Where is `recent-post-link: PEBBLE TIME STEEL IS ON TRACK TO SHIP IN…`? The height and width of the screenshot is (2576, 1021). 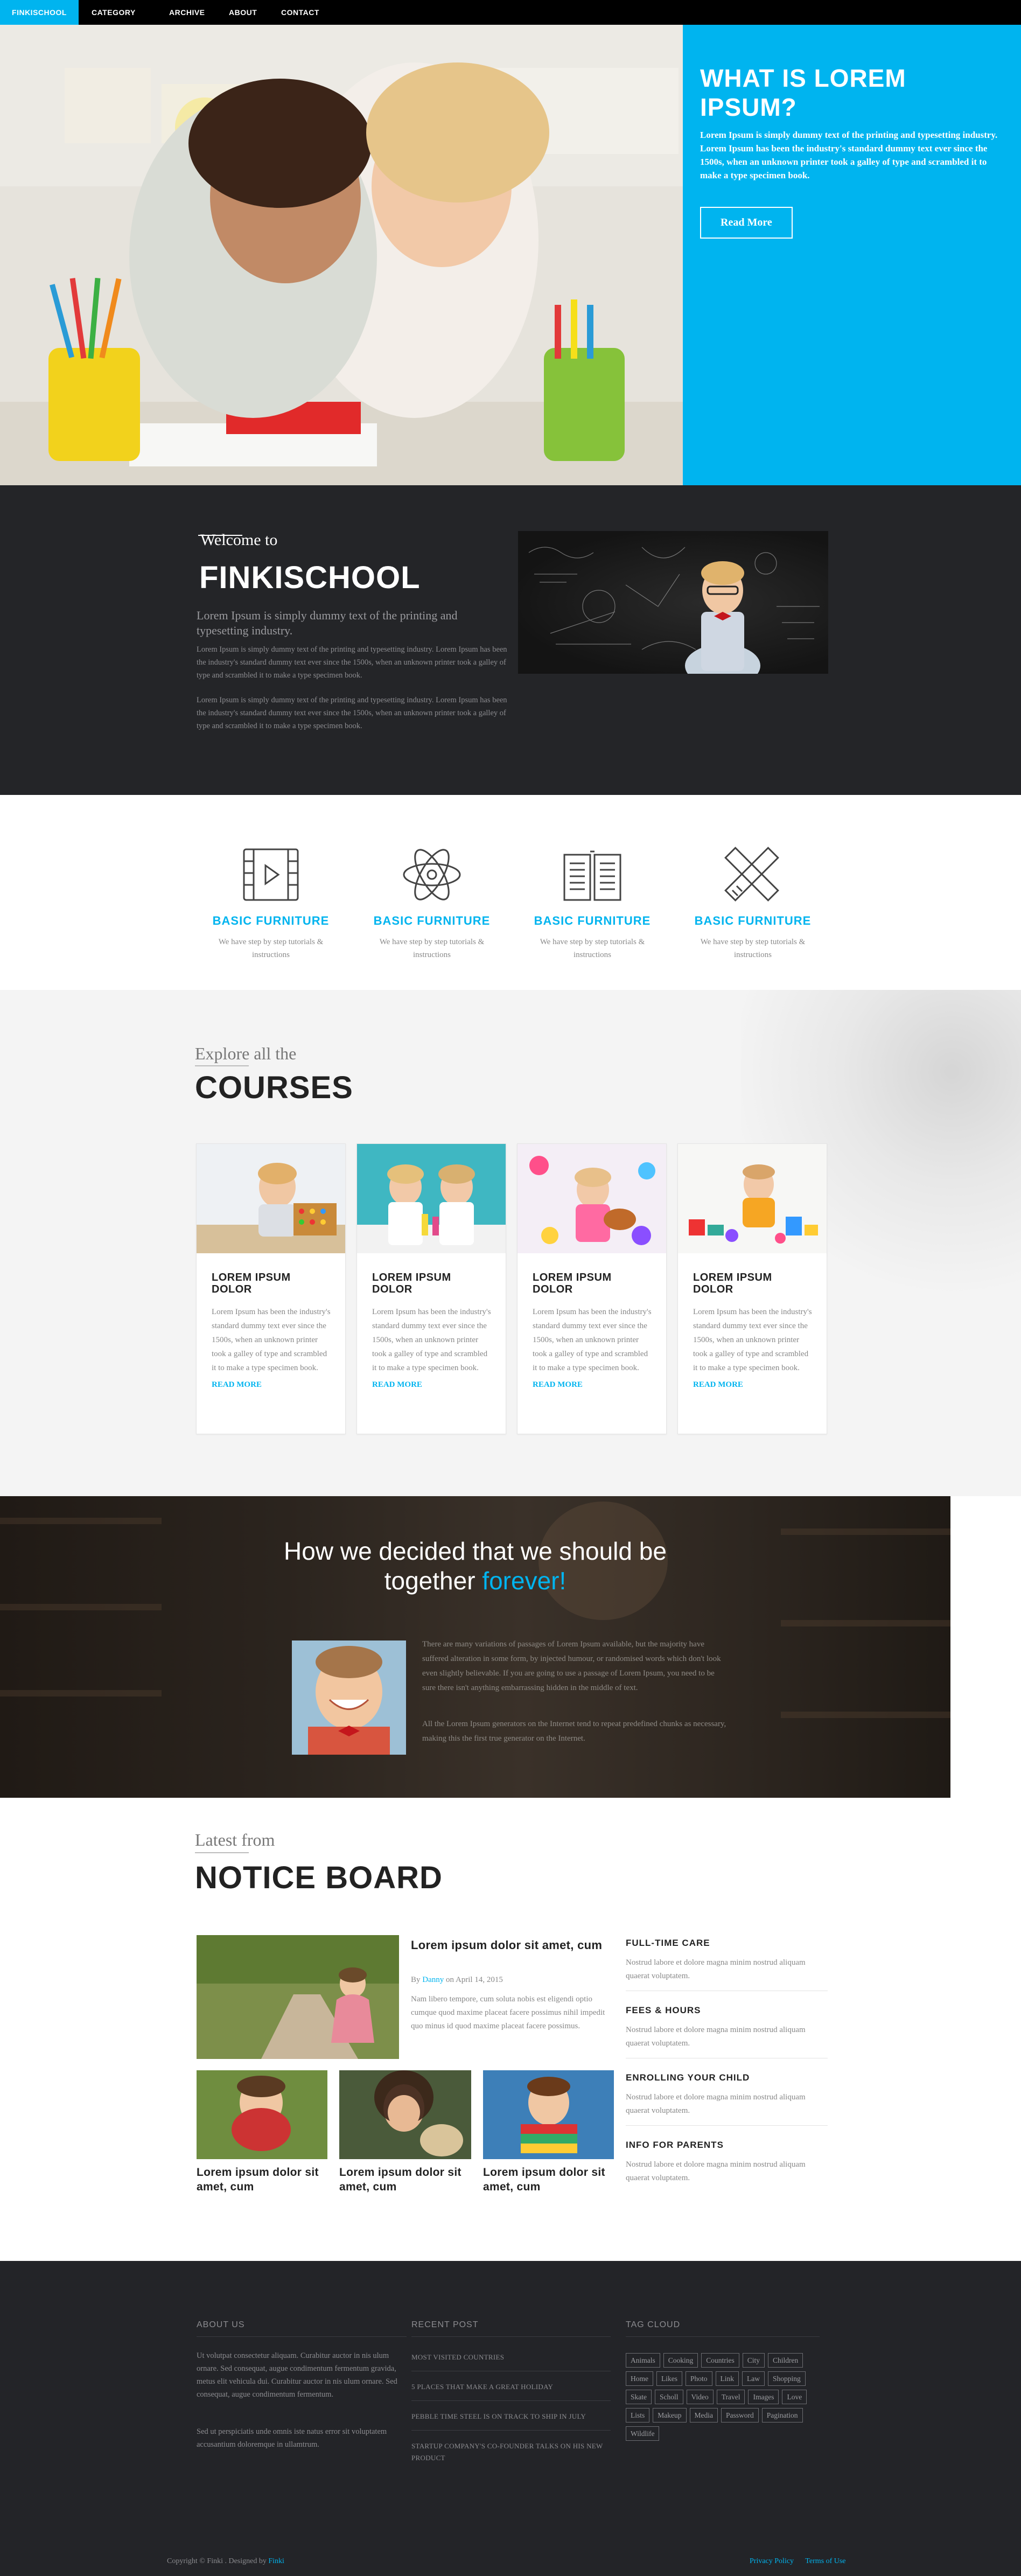 recent-post-link: PEBBLE TIME STEEL IS ON TRACK TO SHIP IN… is located at coordinates (511, 2416).